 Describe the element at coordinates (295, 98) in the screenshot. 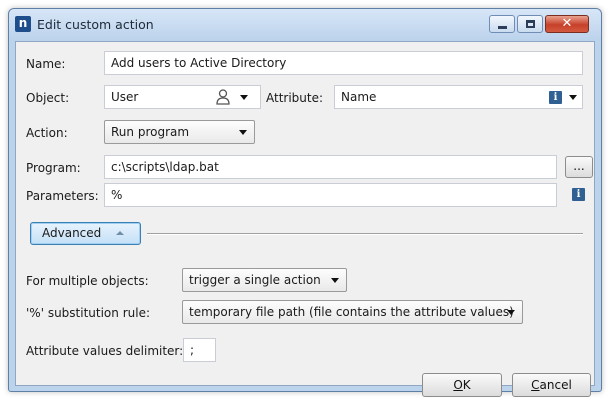

I see `attribute-label: Attribute:` at that location.